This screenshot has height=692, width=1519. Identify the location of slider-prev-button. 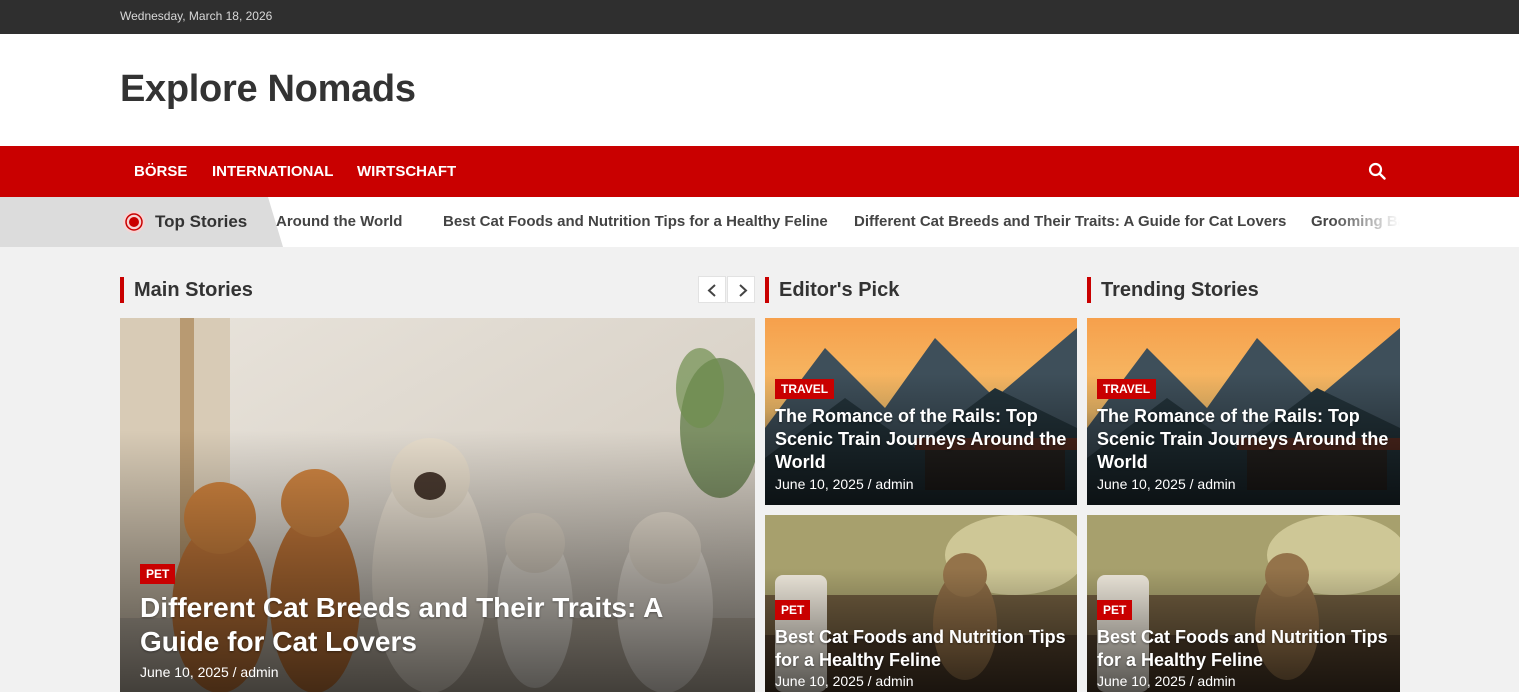
(712, 289).